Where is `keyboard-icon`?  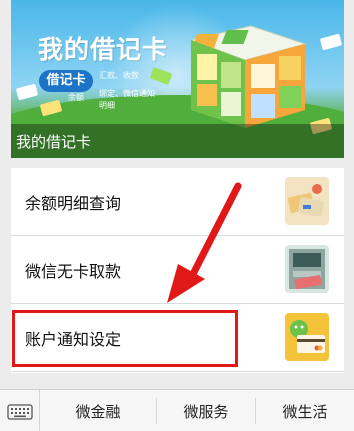
keyboard-icon is located at coordinates (20, 412).